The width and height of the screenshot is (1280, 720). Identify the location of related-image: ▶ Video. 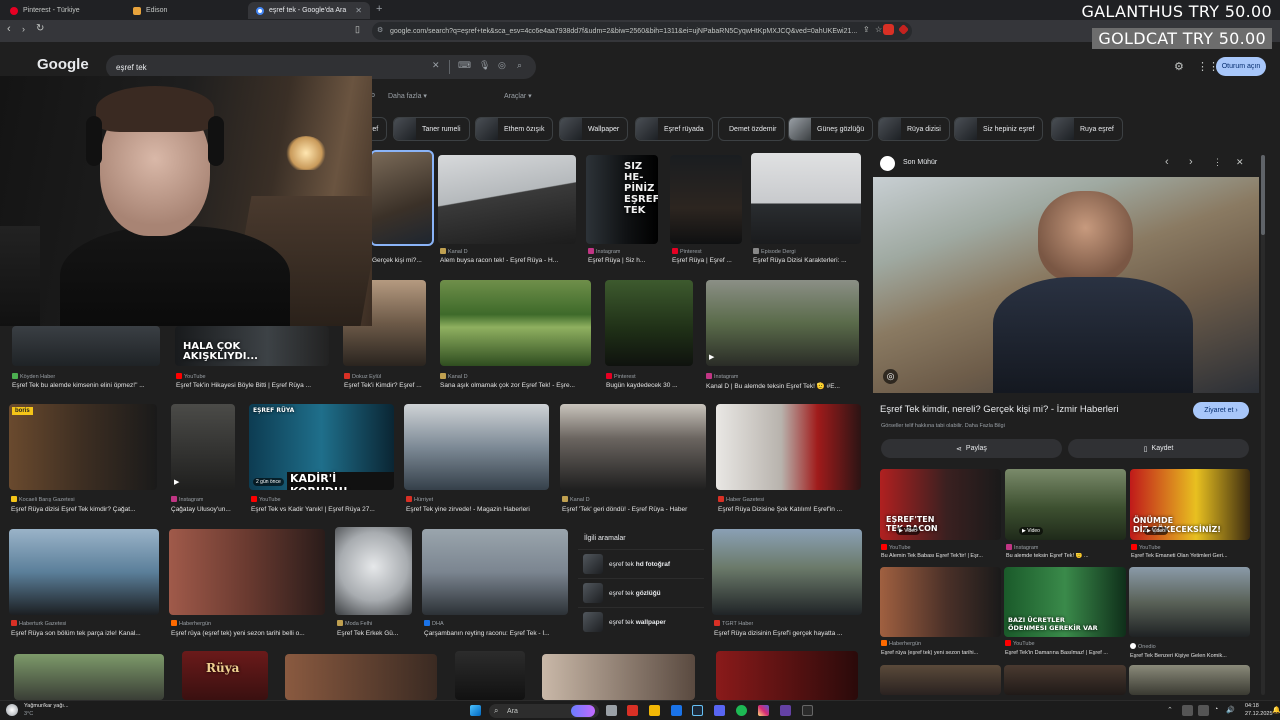
(1065, 504).